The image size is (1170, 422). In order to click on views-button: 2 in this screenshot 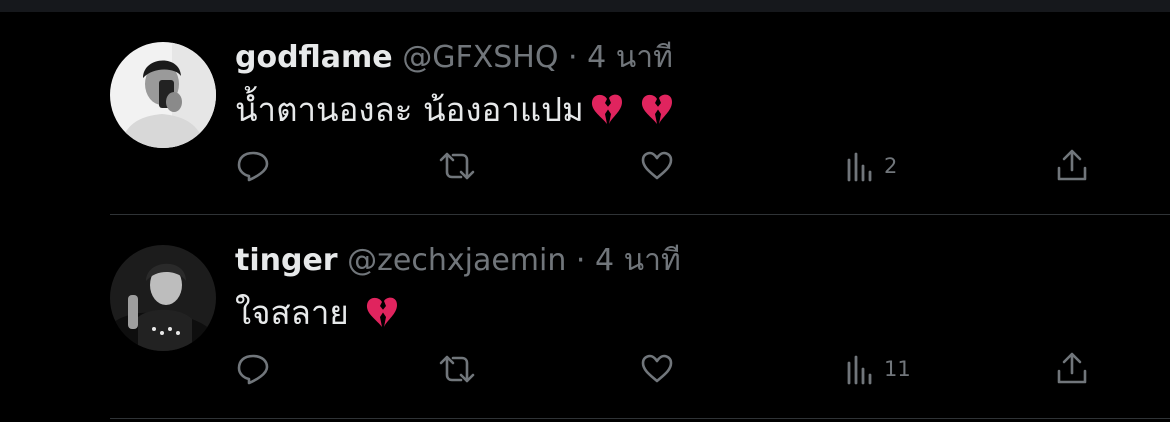, I will do `click(871, 166)`.